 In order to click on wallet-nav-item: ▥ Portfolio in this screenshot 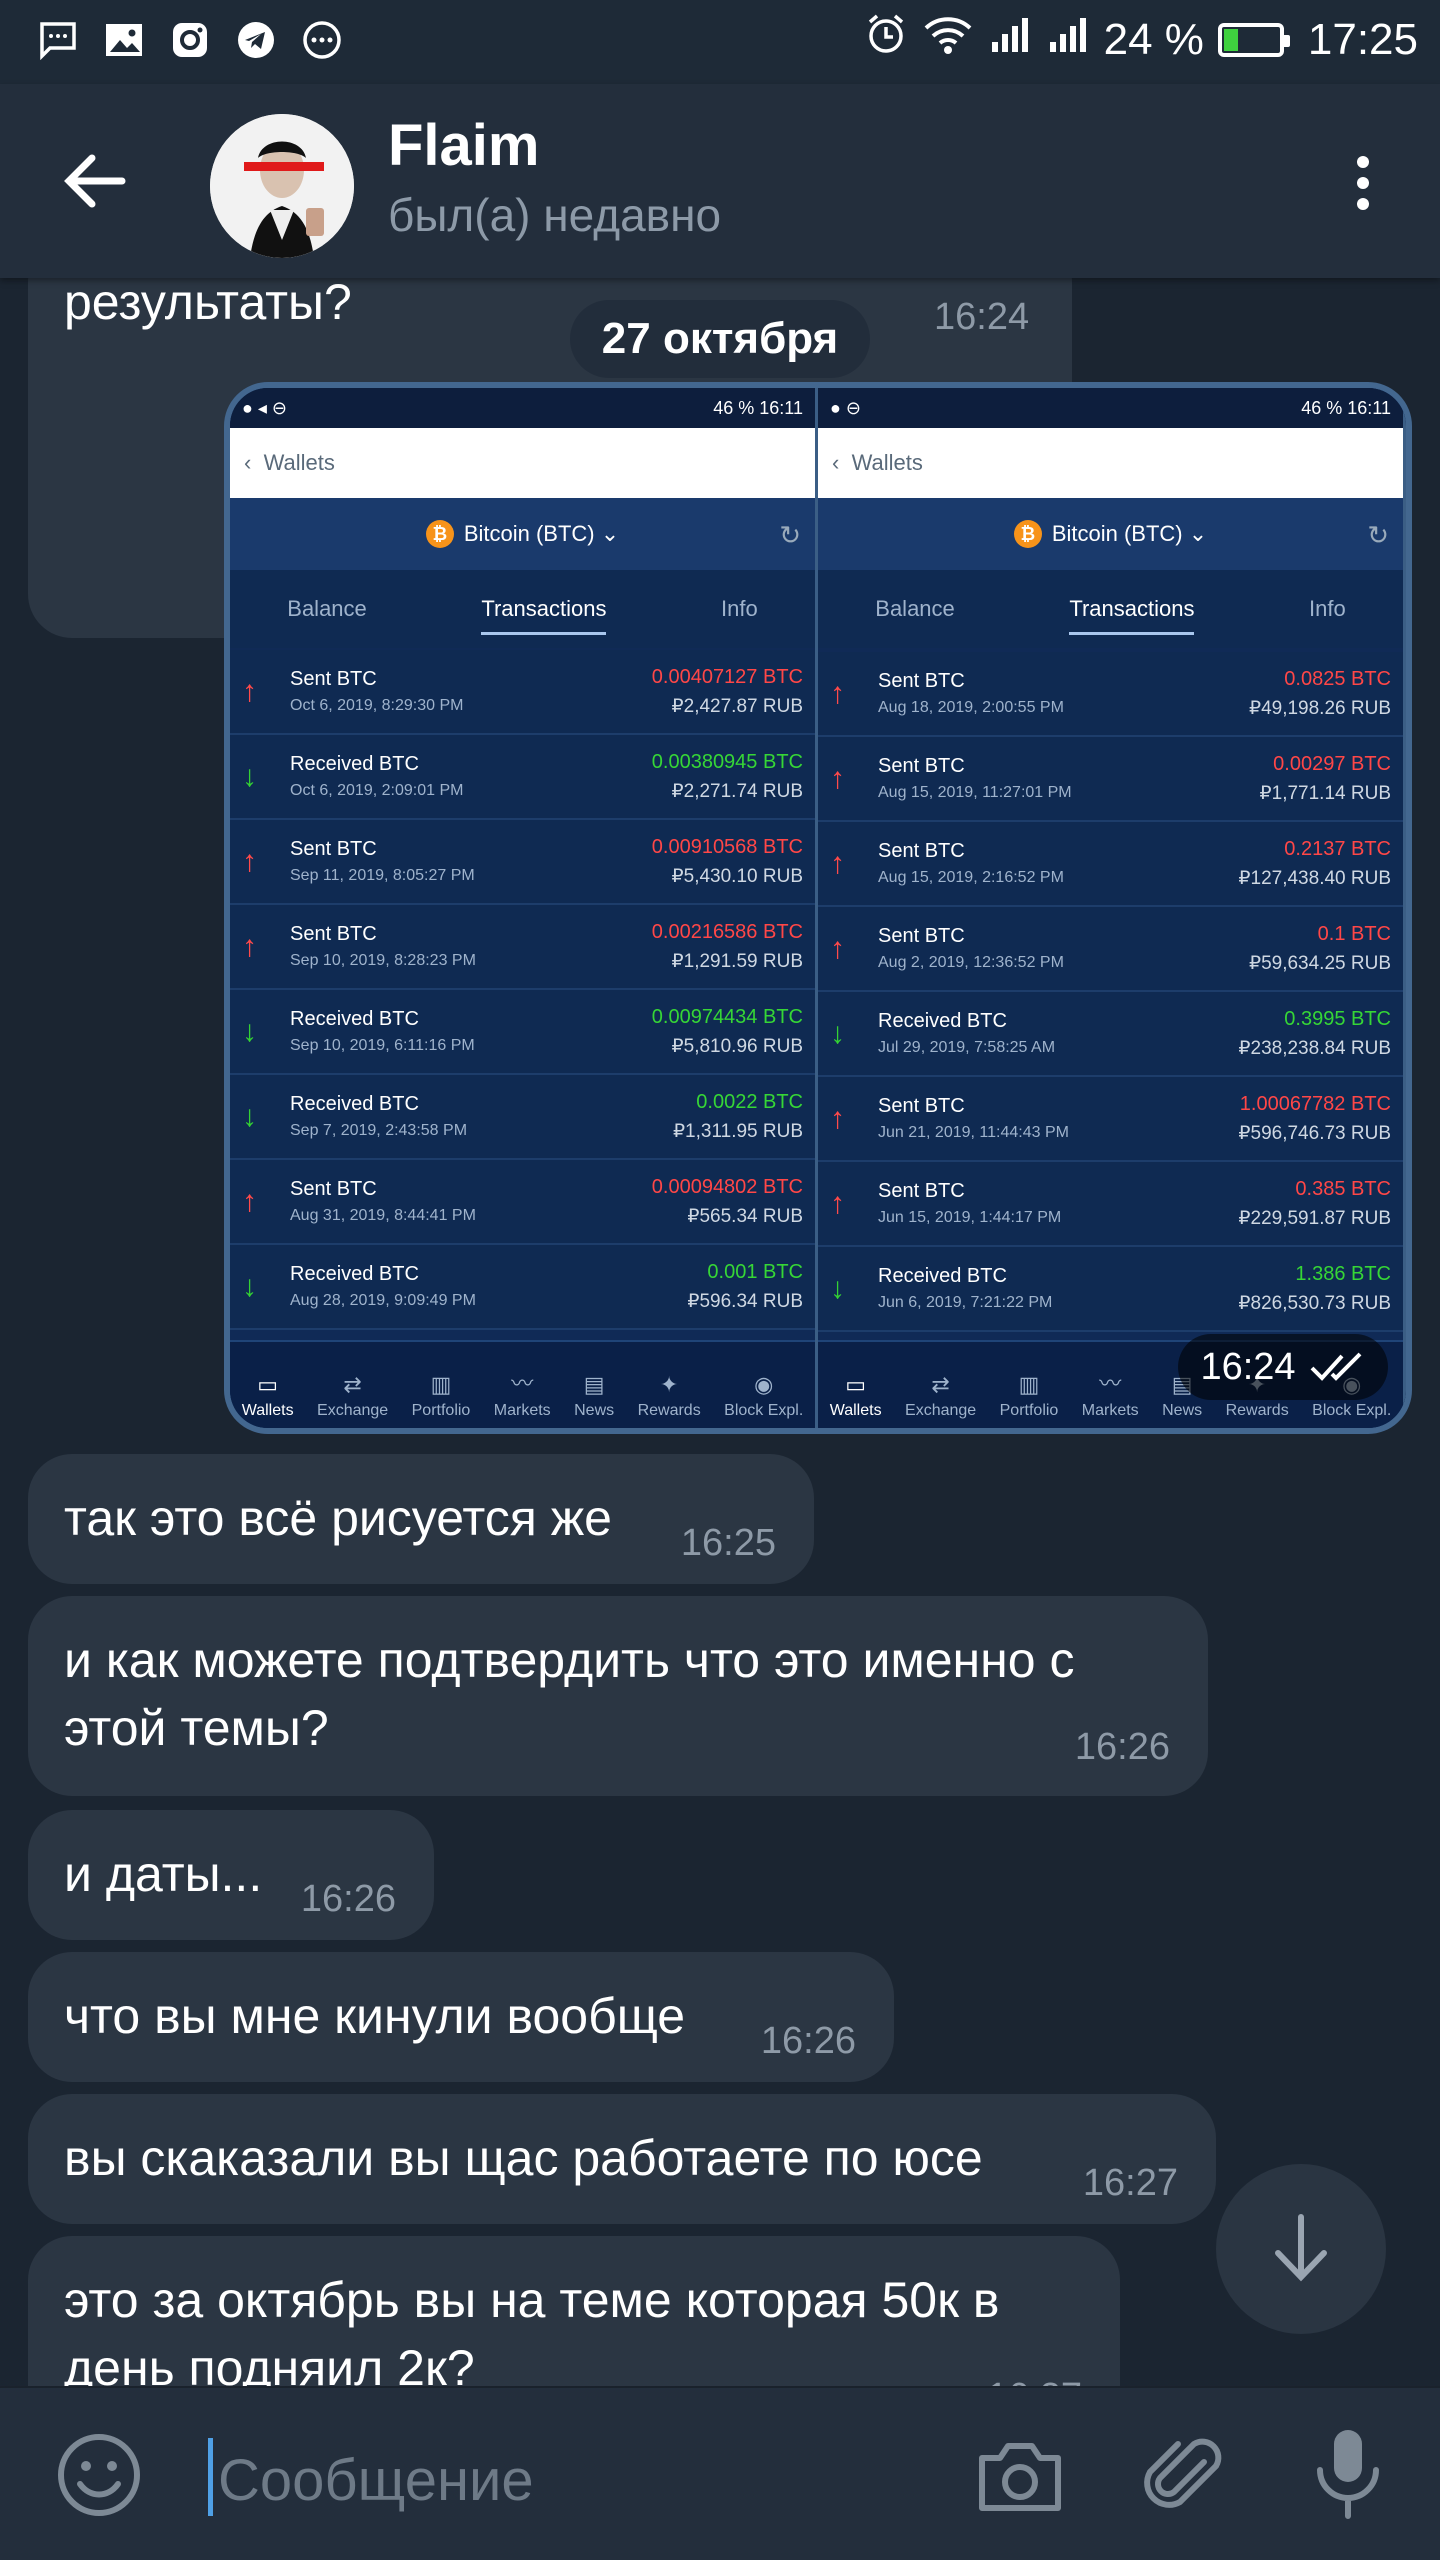, I will do `click(441, 1396)`.